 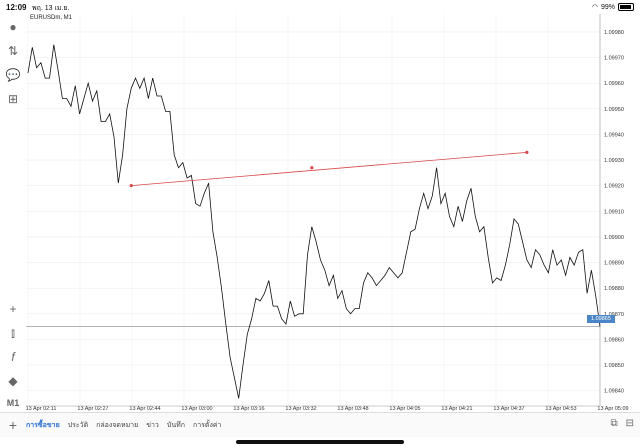 What do you see at coordinates (613, 423) in the screenshot?
I see `window-icon: ⧉` at bounding box center [613, 423].